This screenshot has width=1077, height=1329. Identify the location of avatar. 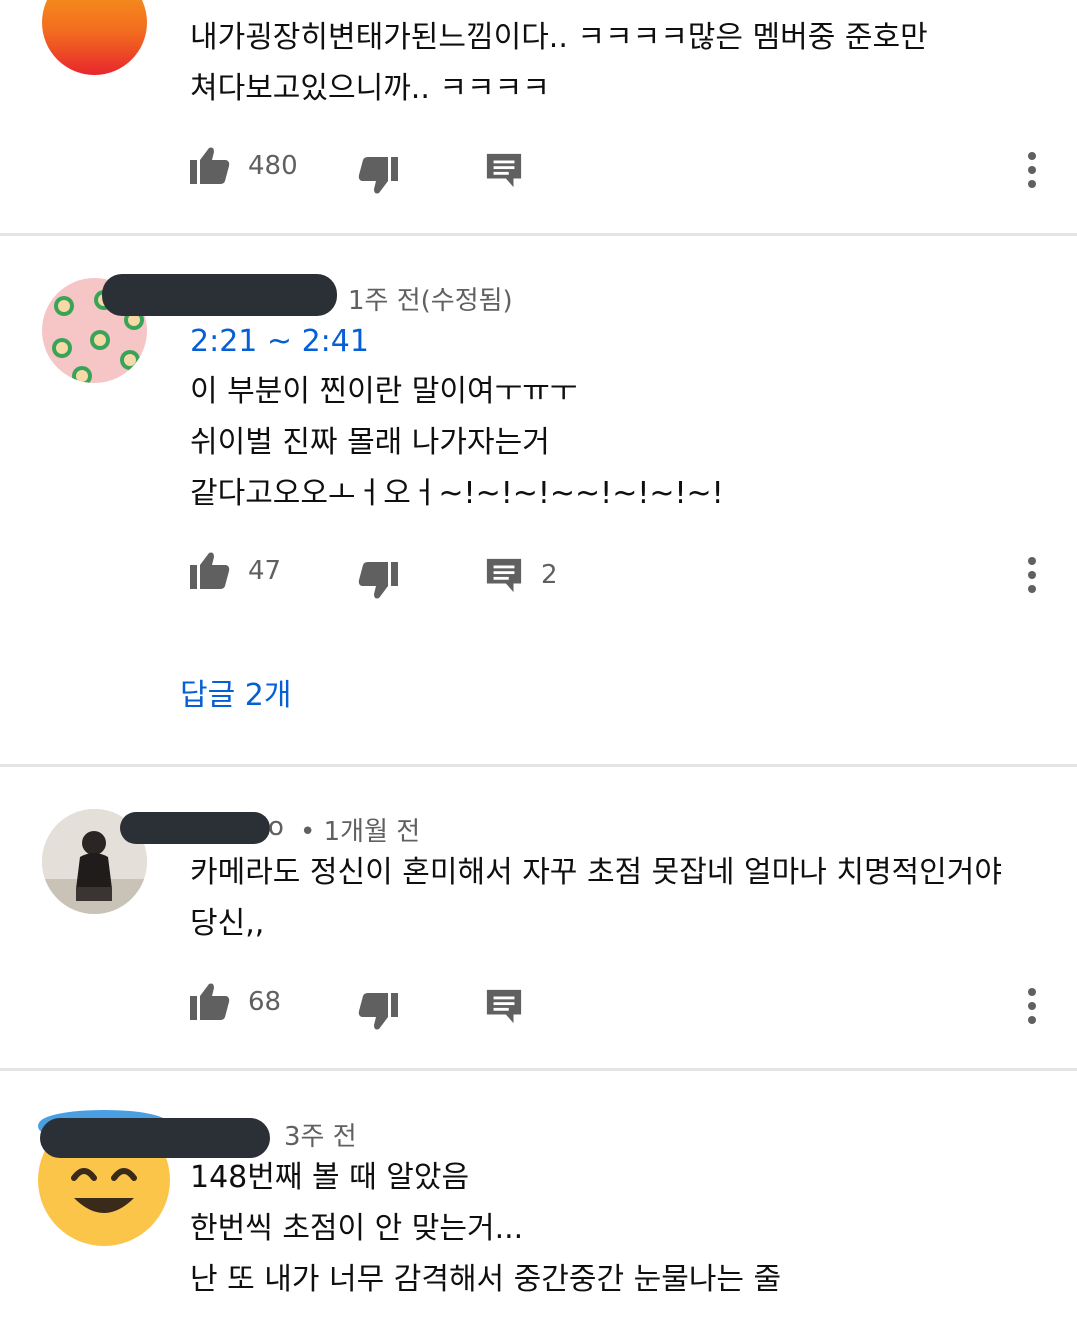
(94, 37).